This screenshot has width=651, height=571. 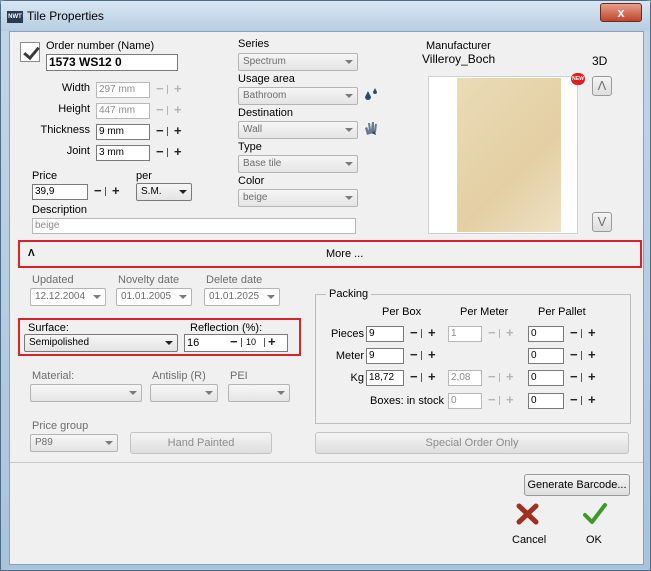 I want to click on material-select, so click(x=86, y=393).